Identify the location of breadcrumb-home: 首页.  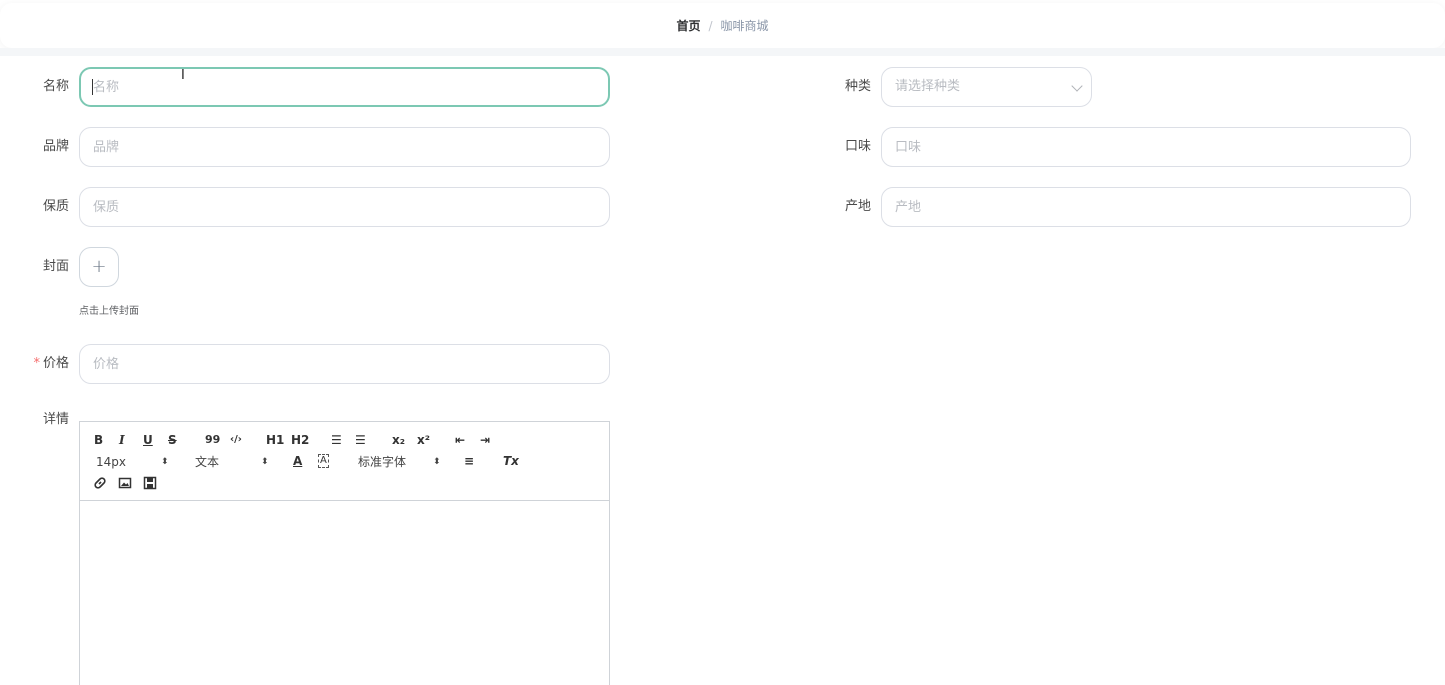
(688, 25).